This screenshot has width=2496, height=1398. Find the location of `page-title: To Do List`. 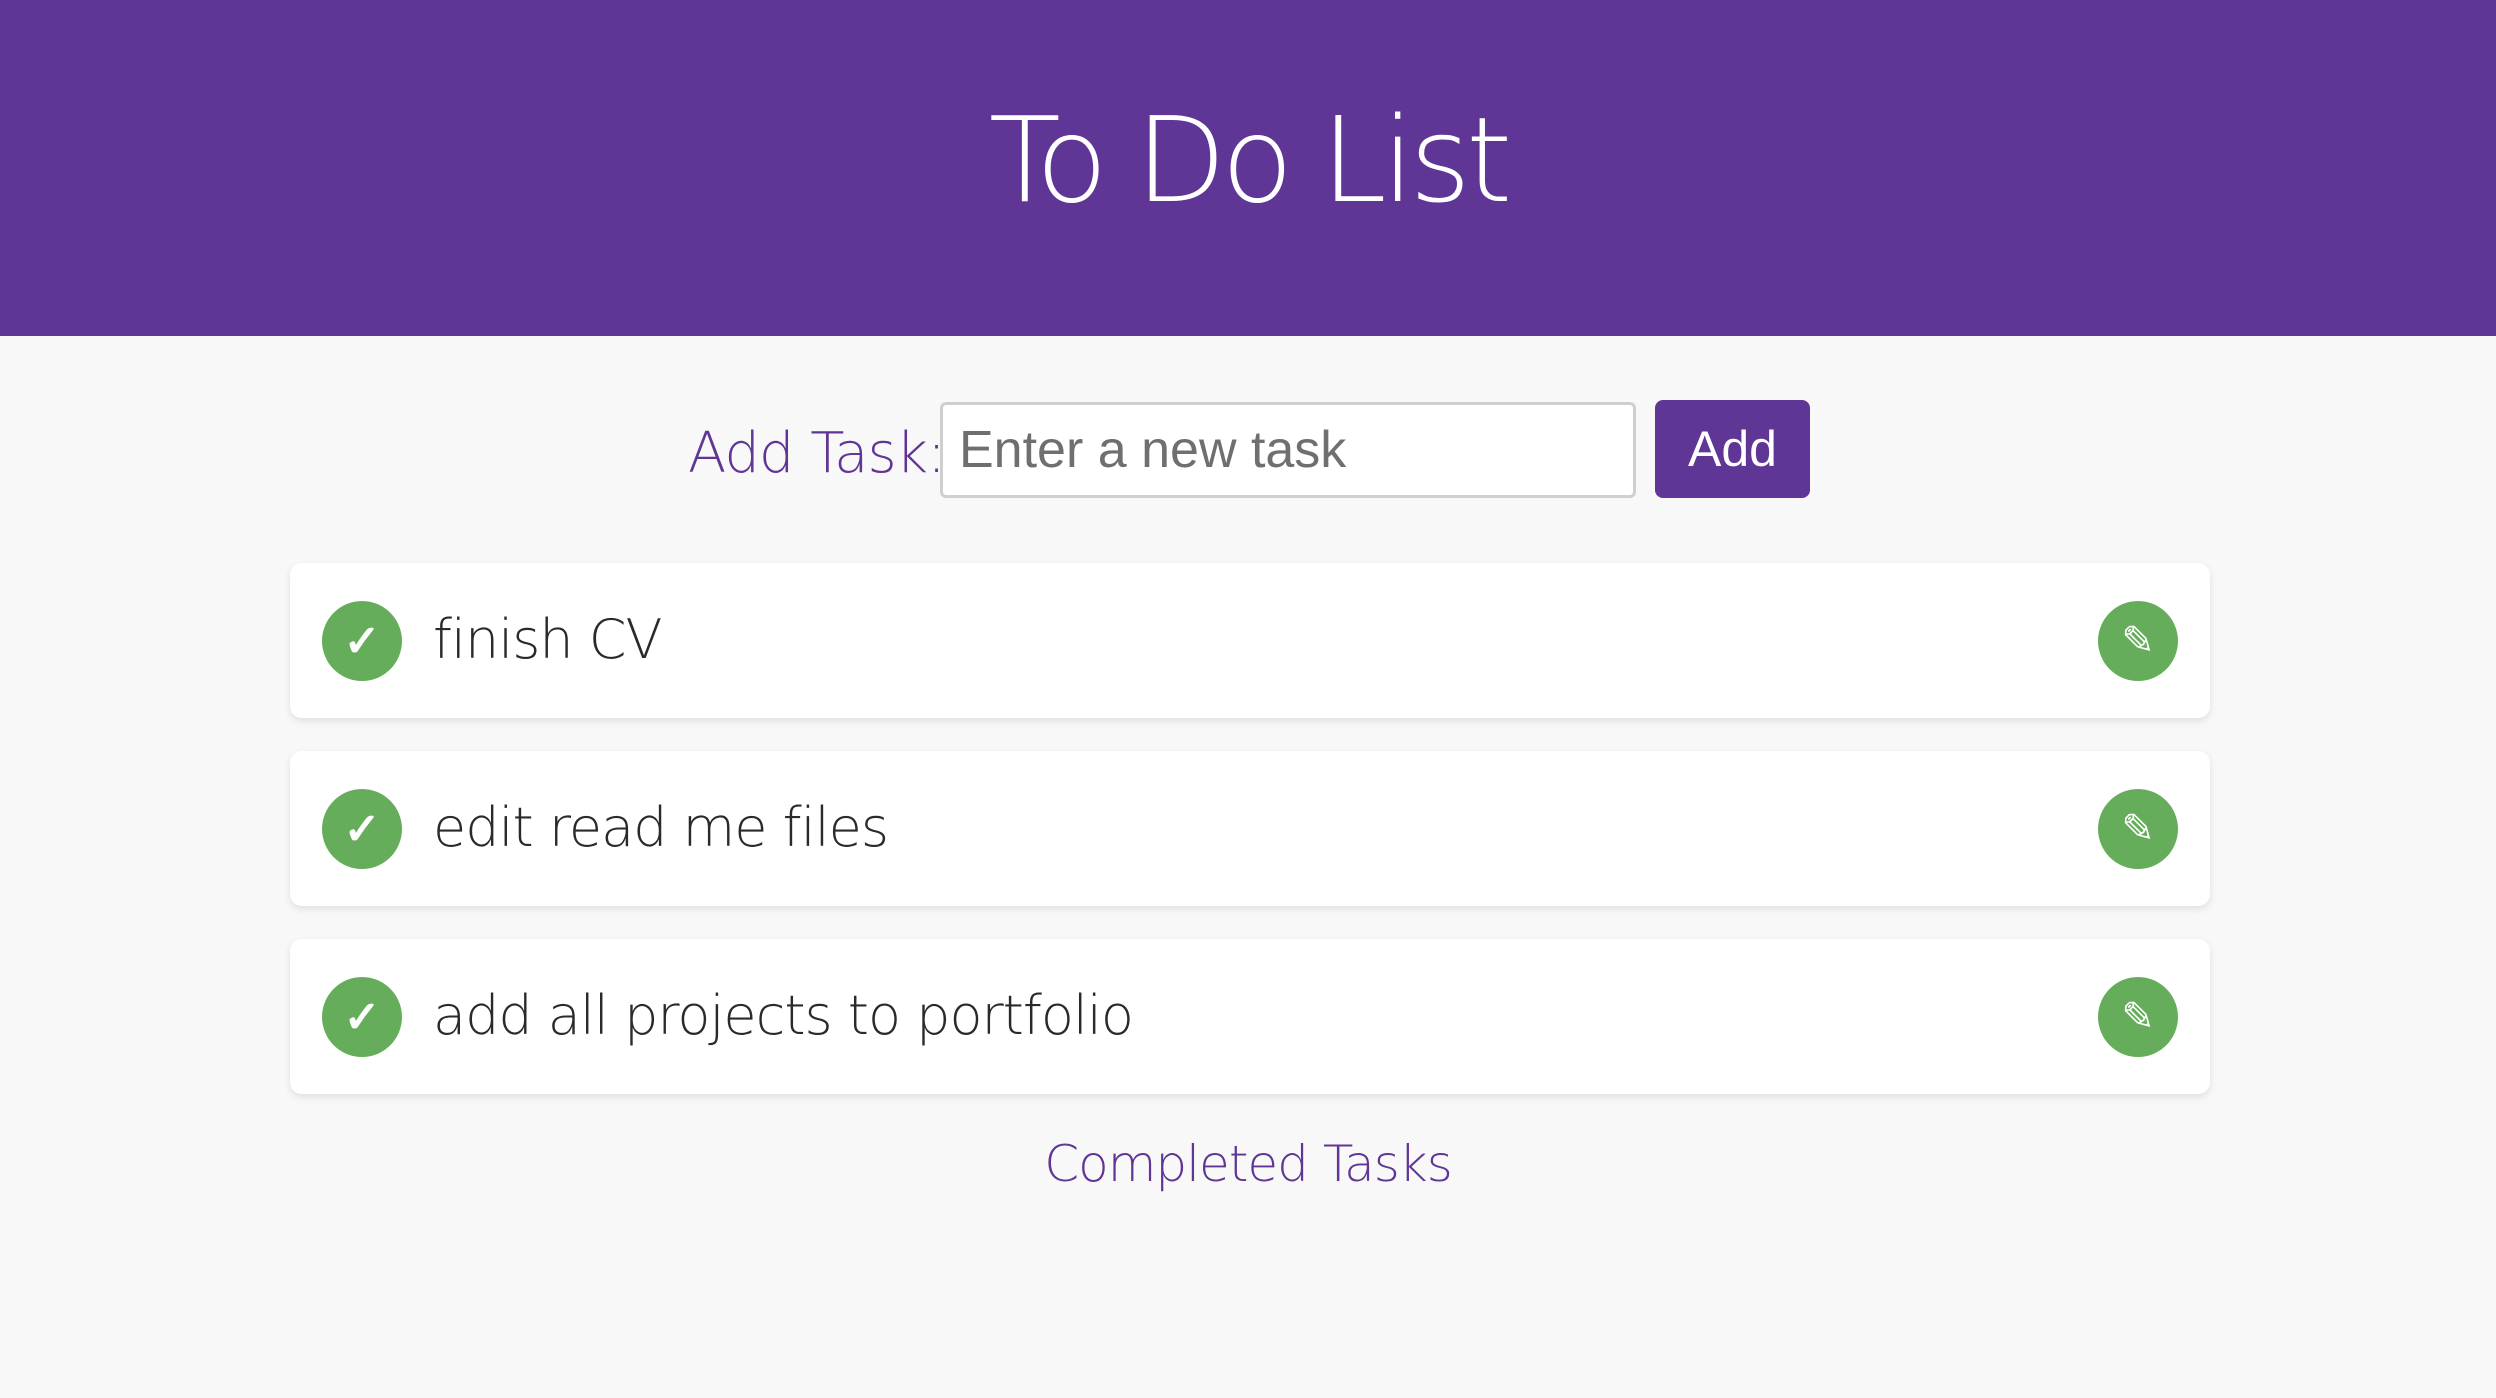

page-title: To Do List is located at coordinates (1250, 160).